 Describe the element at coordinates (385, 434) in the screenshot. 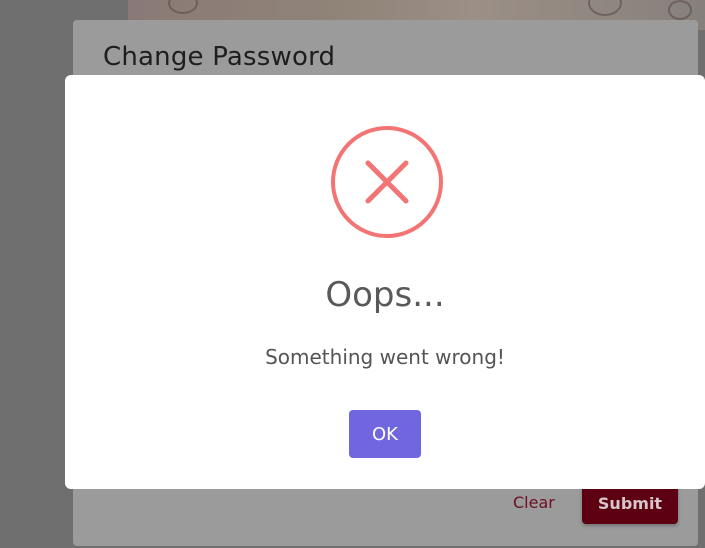

I see `ok-button: OK` at that location.